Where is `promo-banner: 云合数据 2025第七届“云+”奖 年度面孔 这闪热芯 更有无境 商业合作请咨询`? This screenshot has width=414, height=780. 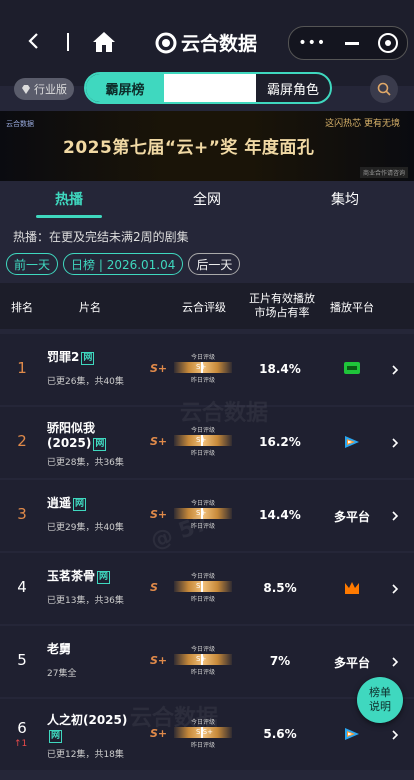 promo-banner: 云合数据 2025第七届“云+”奖 年度面孔 这闪热芯 更有无境 商业合作请咨询 is located at coordinates (207, 146).